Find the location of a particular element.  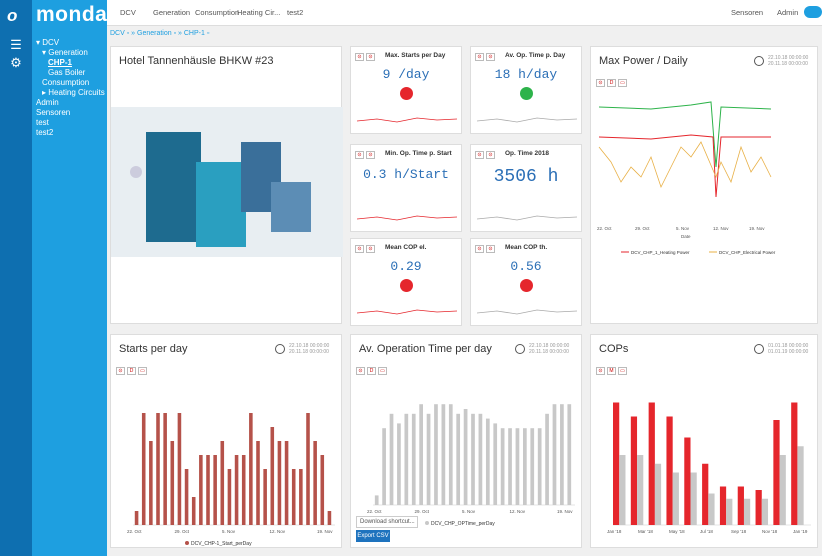

crumb-chp1: CHP-1 is located at coordinates (194, 33).